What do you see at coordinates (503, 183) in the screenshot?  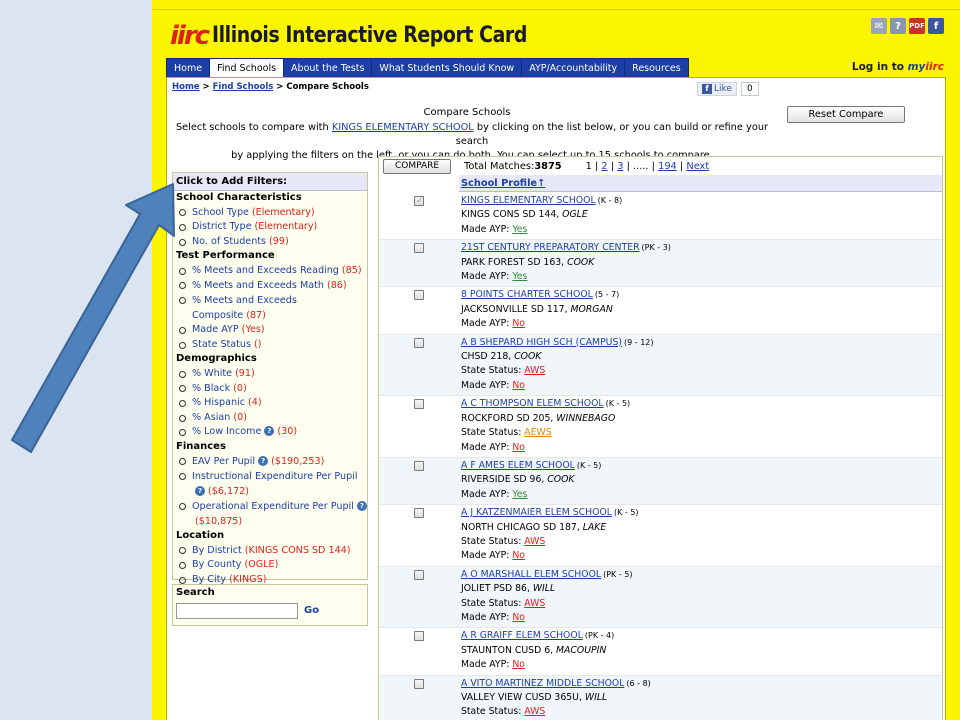 I see `school-profile-sort-link: School Profile↑` at bounding box center [503, 183].